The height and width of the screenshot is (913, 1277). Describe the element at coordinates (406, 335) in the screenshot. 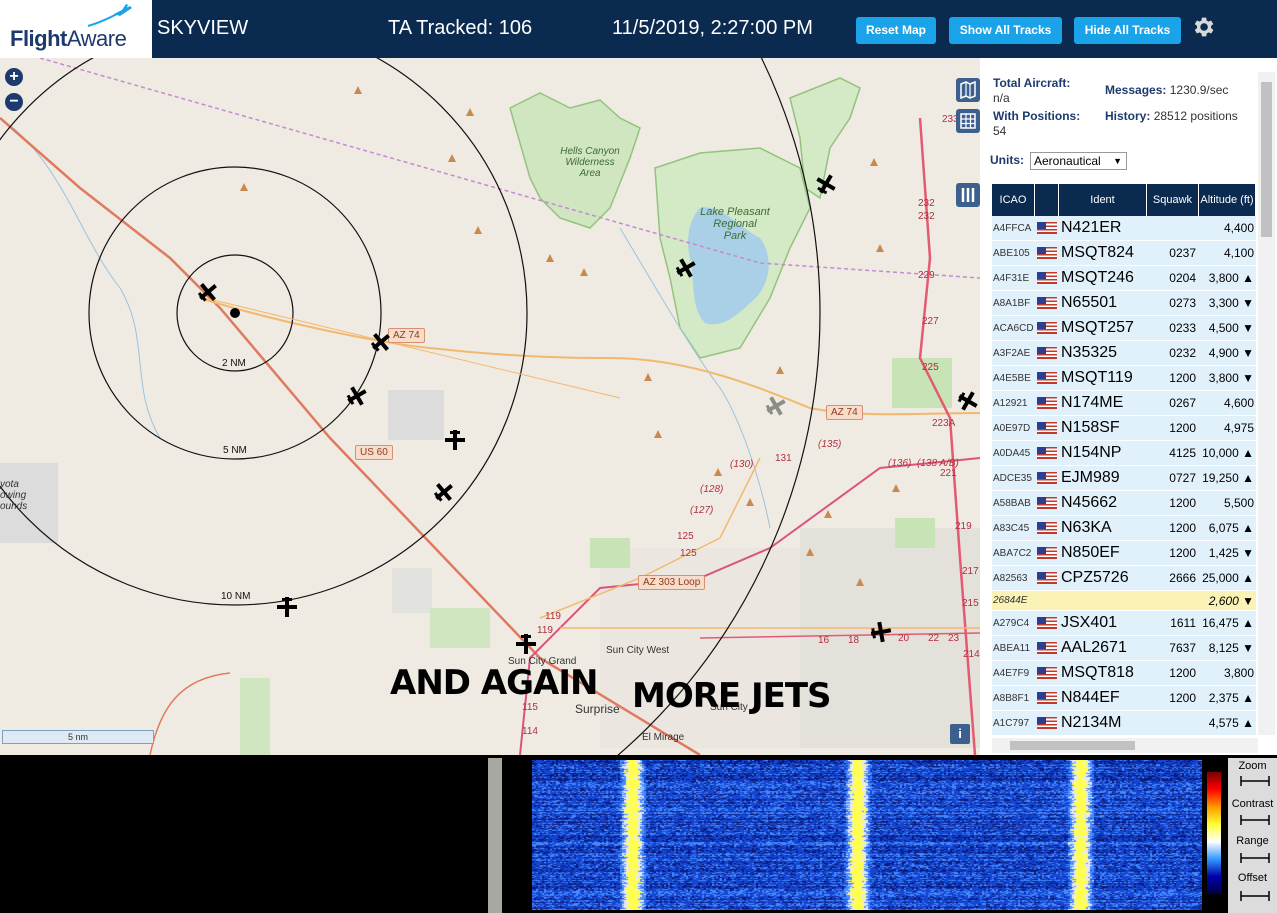

I see `shield-az74: AZ 74` at that location.